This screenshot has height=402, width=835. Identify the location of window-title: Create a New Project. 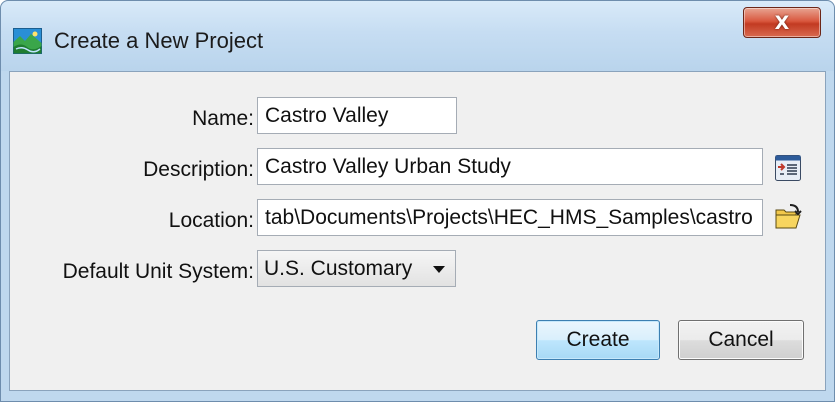
(159, 40).